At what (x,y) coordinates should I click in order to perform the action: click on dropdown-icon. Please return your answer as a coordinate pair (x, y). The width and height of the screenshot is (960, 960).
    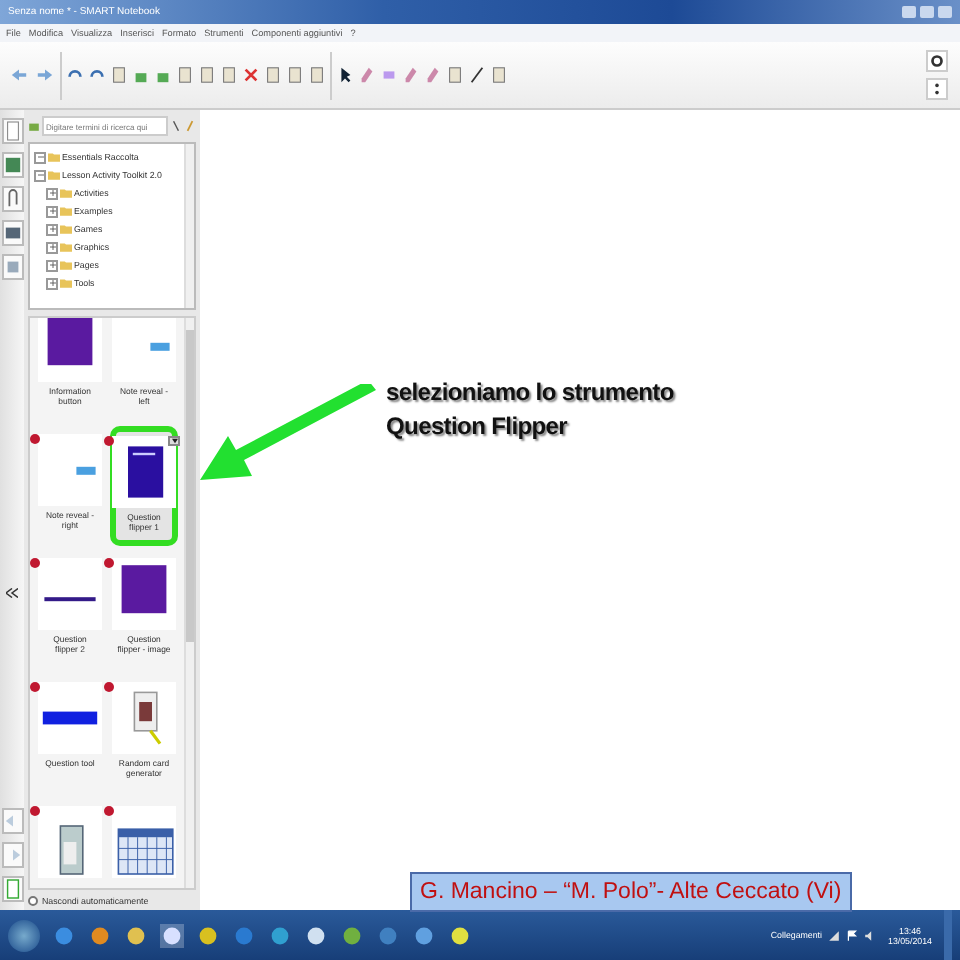
    Looking at the image, I should click on (174, 441).